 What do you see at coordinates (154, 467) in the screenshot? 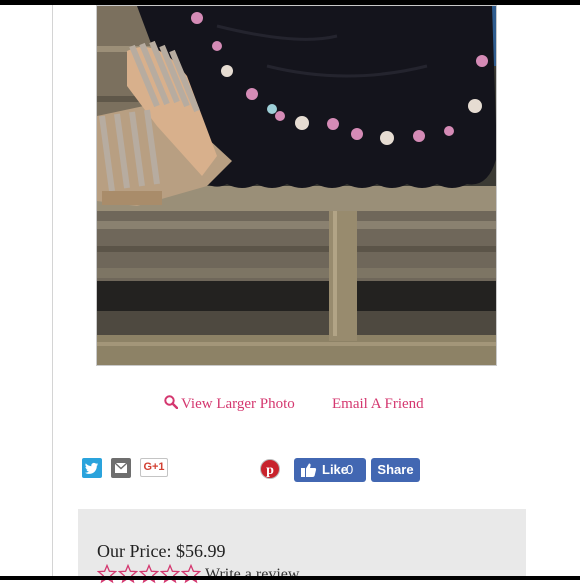
I see `google-plus-button: G+1` at bounding box center [154, 467].